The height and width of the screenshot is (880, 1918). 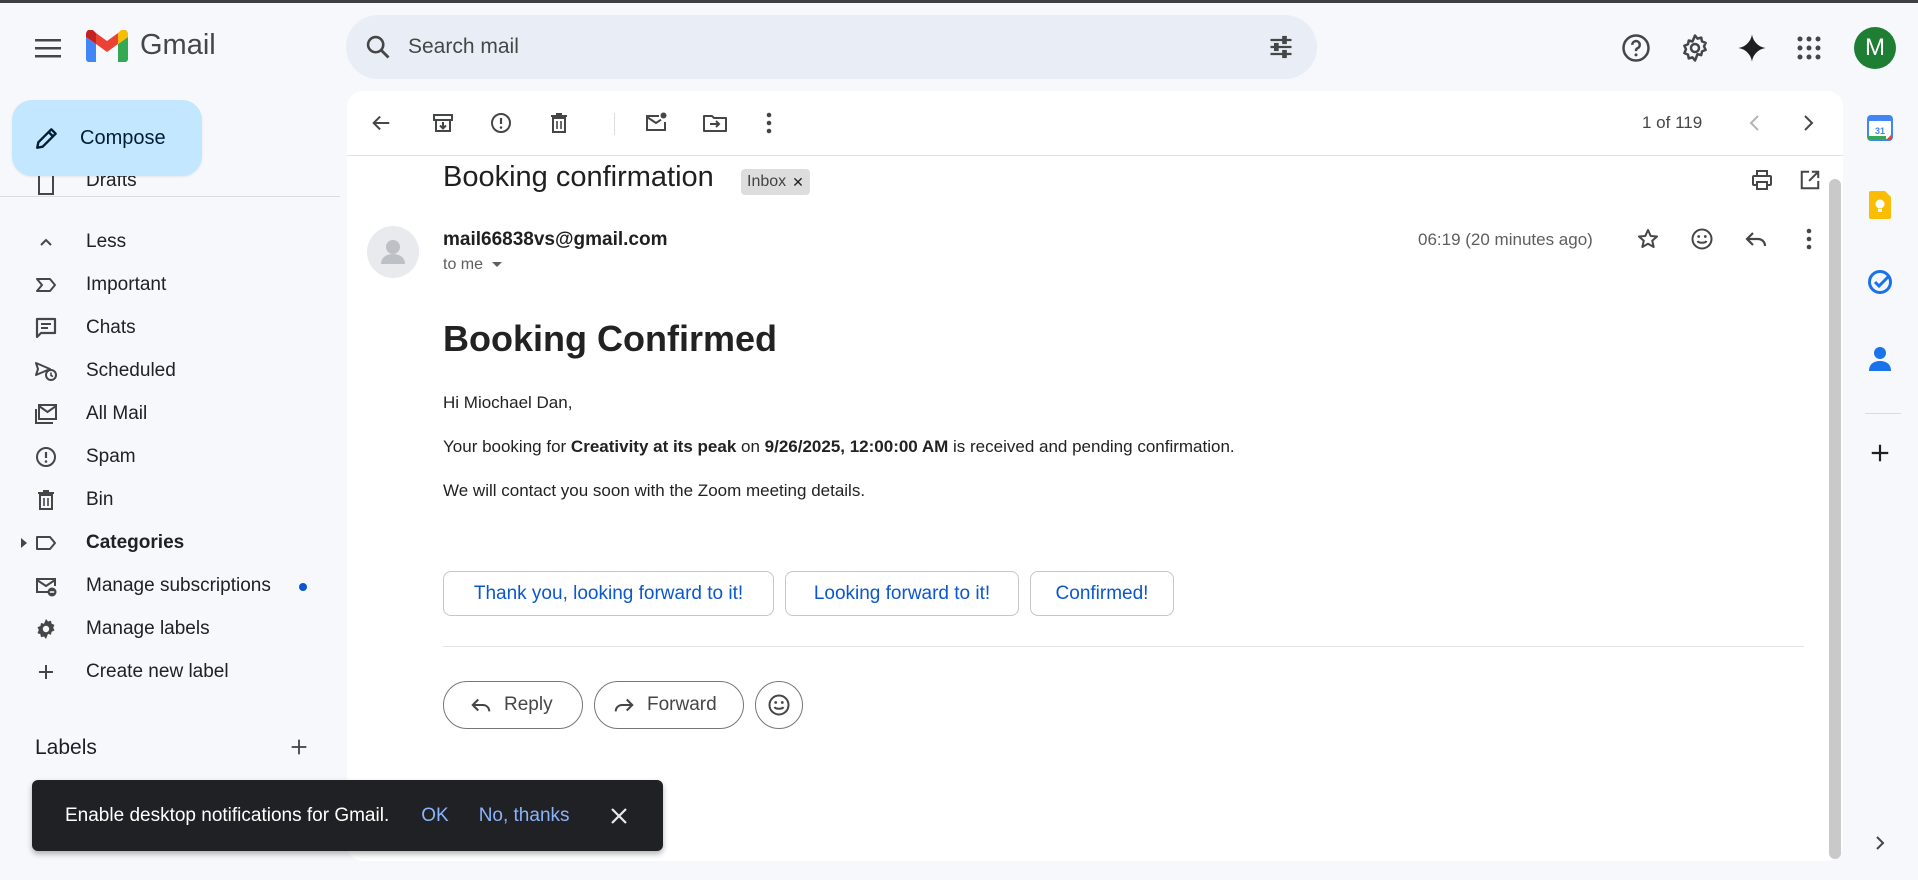 I want to click on sidebar-item-manage-labels: Manage labels, so click(x=165, y=629).